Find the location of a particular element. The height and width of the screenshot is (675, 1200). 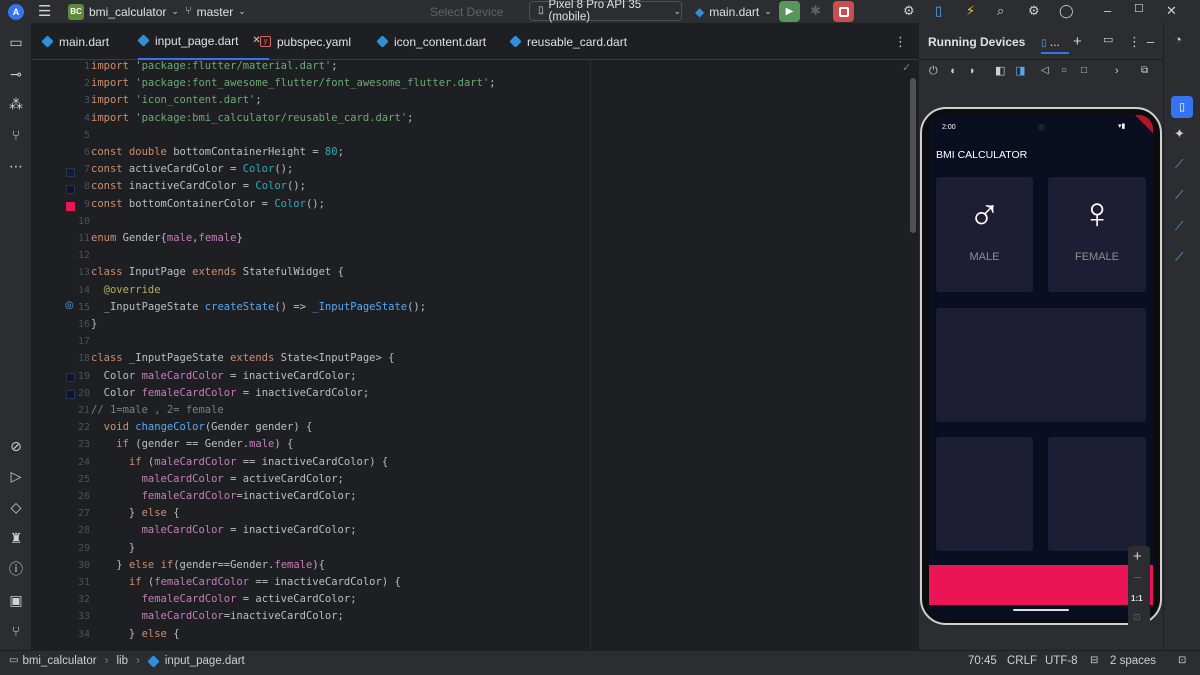

home-icon: ○ is located at coordinates (1064, 71).